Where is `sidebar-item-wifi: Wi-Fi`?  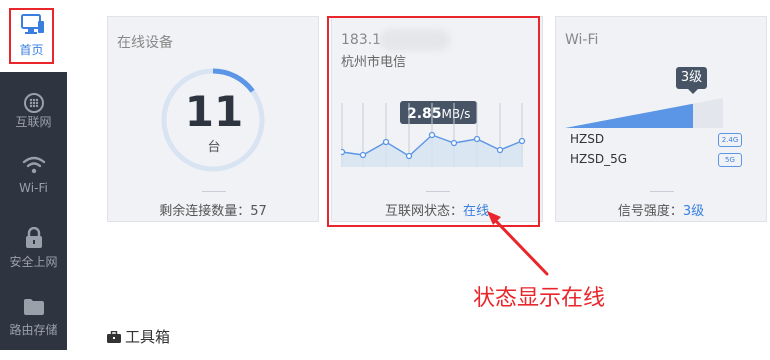 sidebar-item-wifi: Wi-Fi is located at coordinates (33, 185).